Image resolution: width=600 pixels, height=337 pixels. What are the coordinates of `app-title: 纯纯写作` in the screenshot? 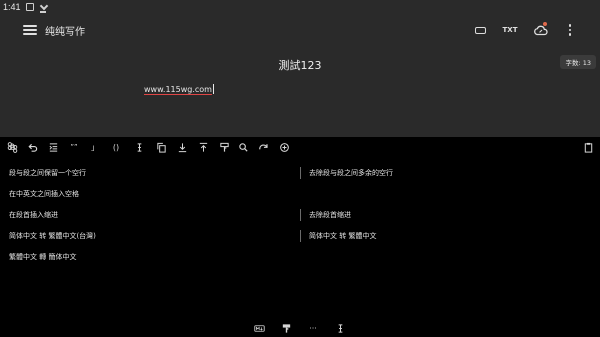 It's located at (65, 32).